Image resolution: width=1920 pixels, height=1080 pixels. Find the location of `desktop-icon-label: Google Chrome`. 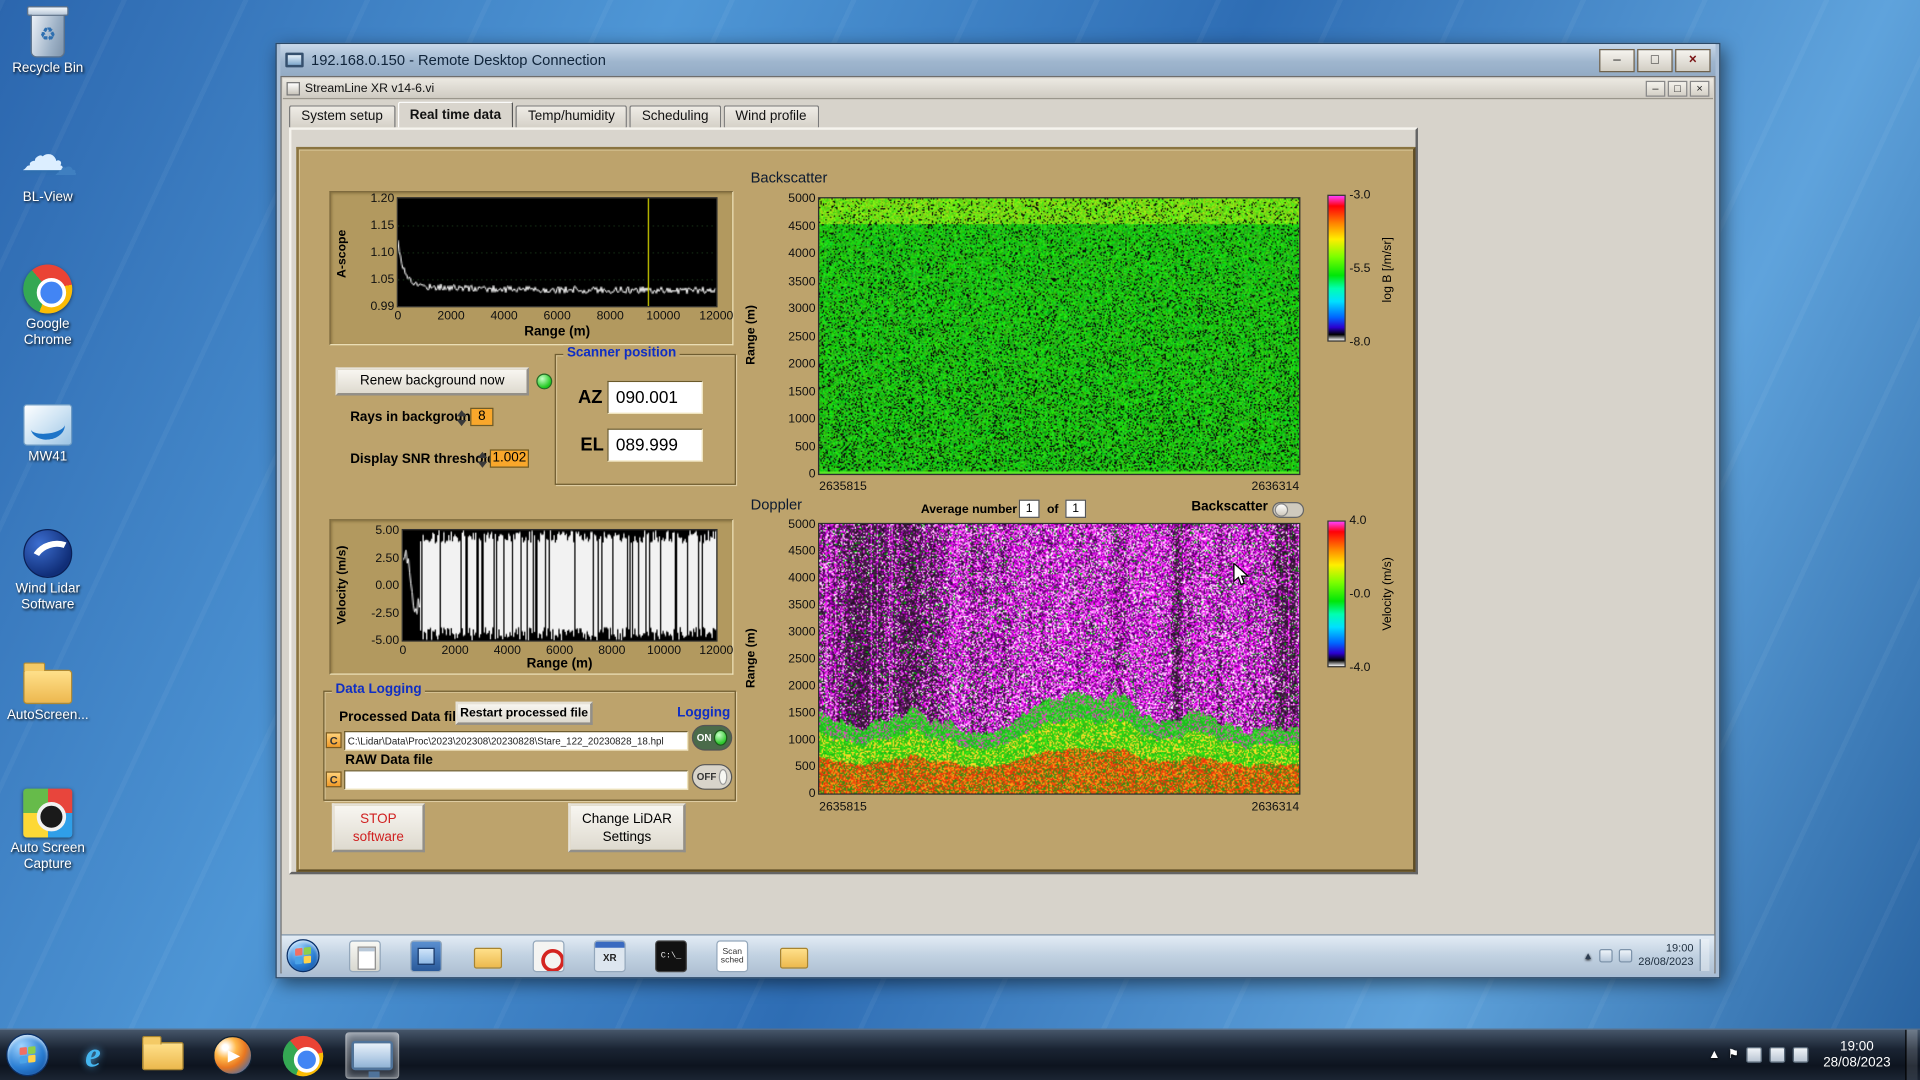

desktop-icon-label: Google Chrome is located at coordinates (47, 332).